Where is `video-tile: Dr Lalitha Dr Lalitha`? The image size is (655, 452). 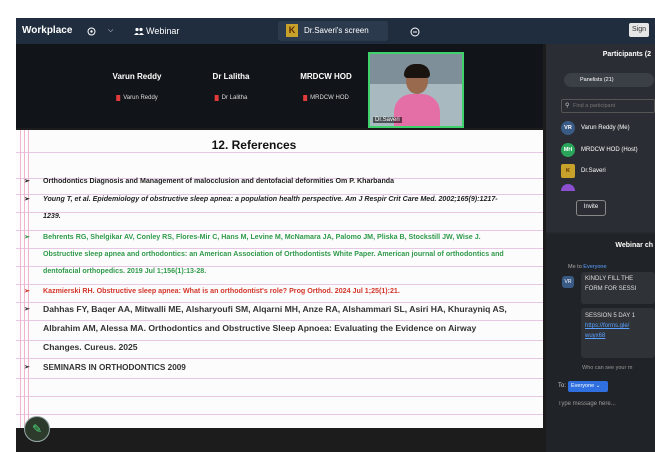
video-tile: Dr Lalitha Dr Lalitha is located at coordinates (231, 86).